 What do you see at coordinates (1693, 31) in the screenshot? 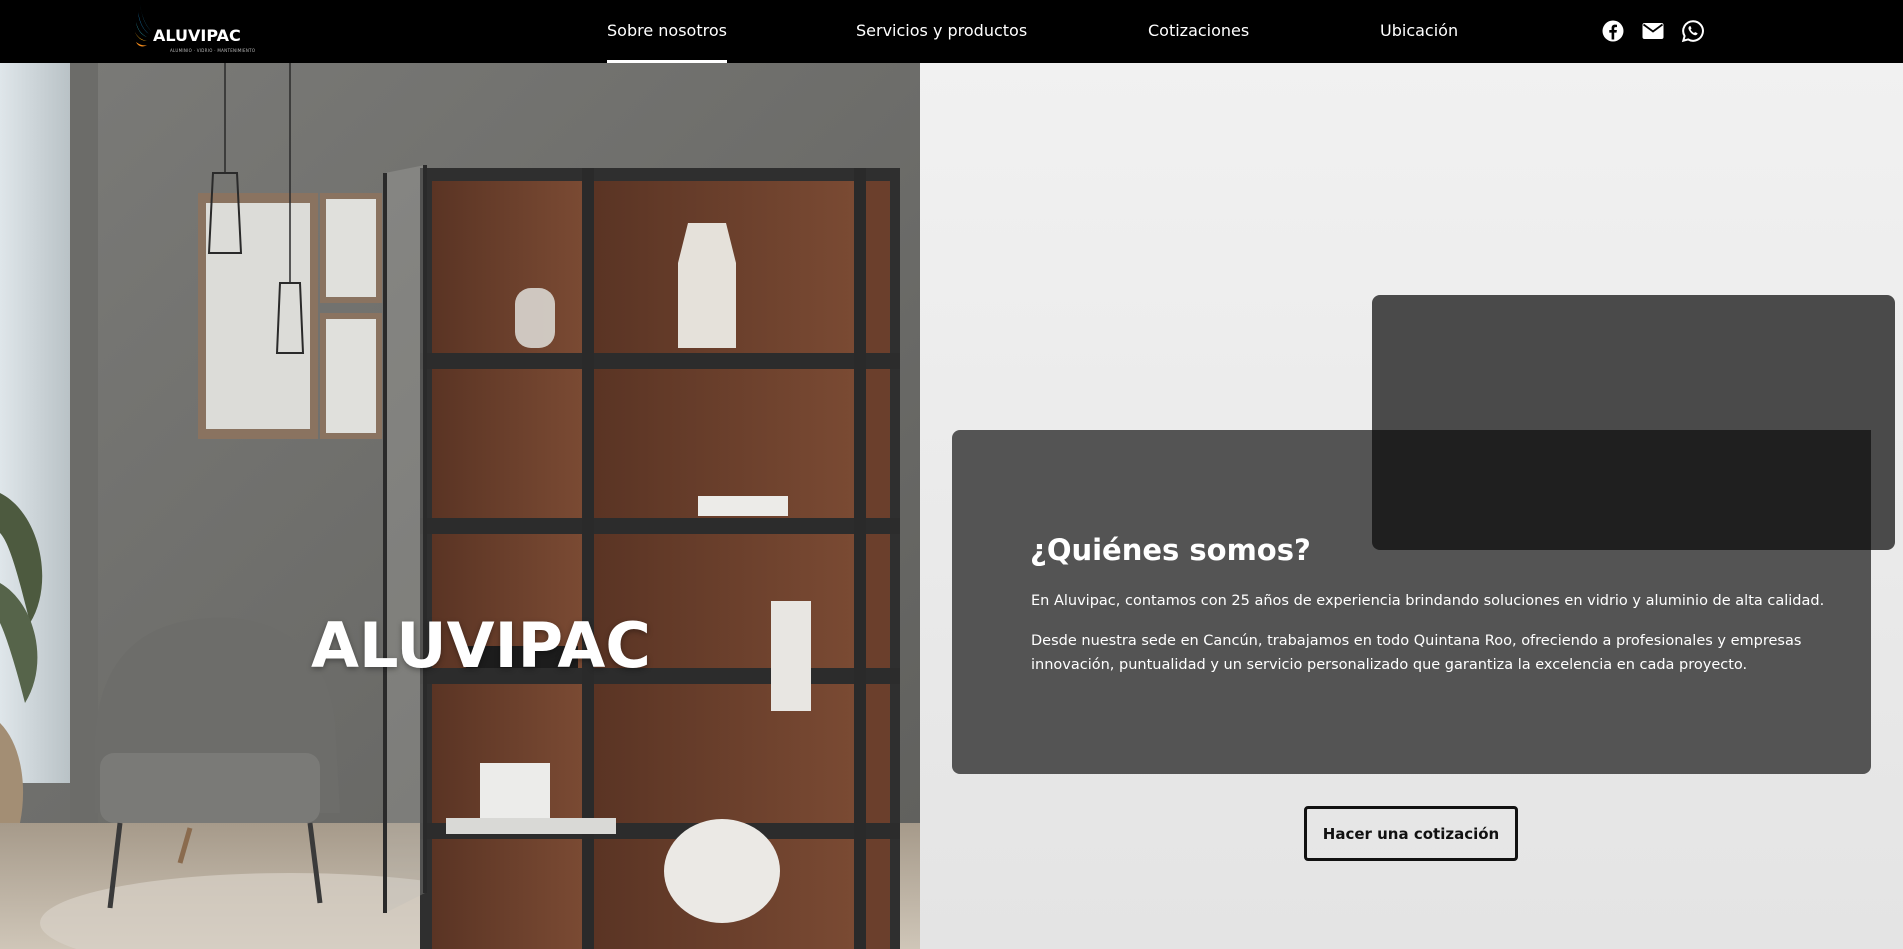
I see `whatsapp-icon` at bounding box center [1693, 31].